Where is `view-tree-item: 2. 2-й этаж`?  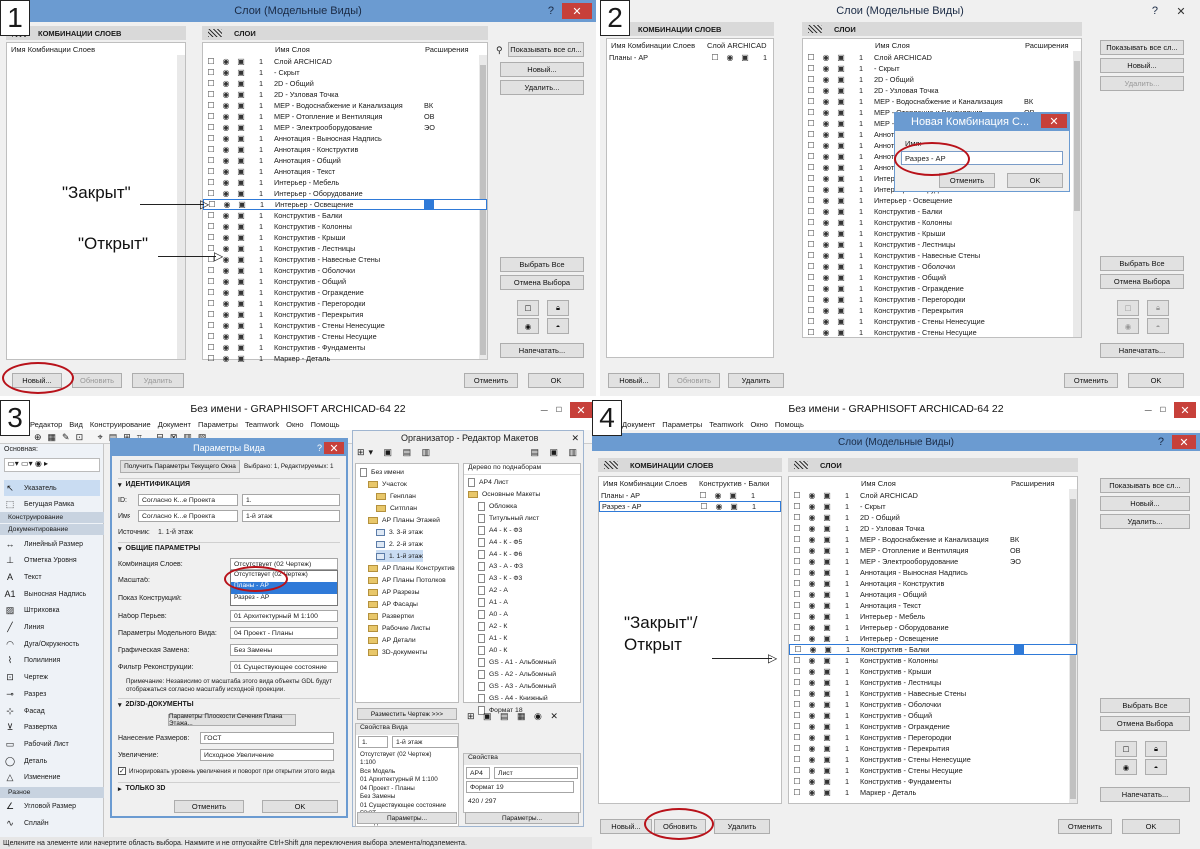 view-tree-item: 2. 2-й этаж is located at coordinates (399, 544).